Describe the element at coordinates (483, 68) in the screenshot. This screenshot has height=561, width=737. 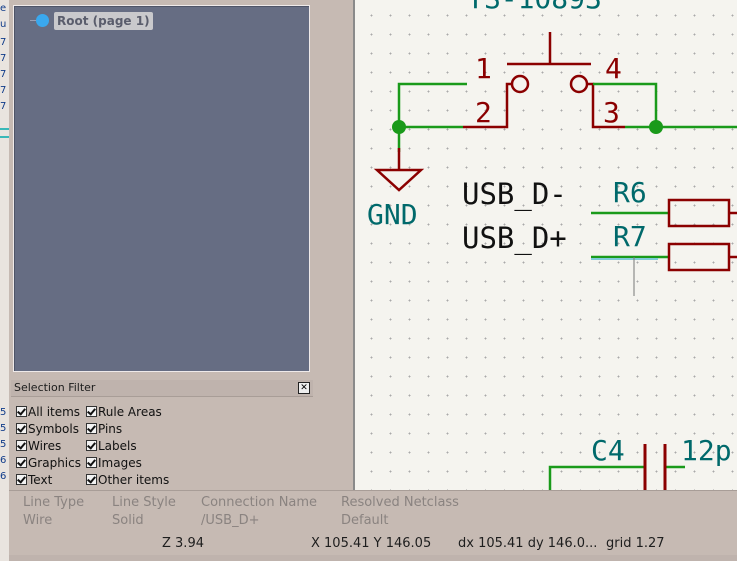
I see `pin-number: 1` at that location.